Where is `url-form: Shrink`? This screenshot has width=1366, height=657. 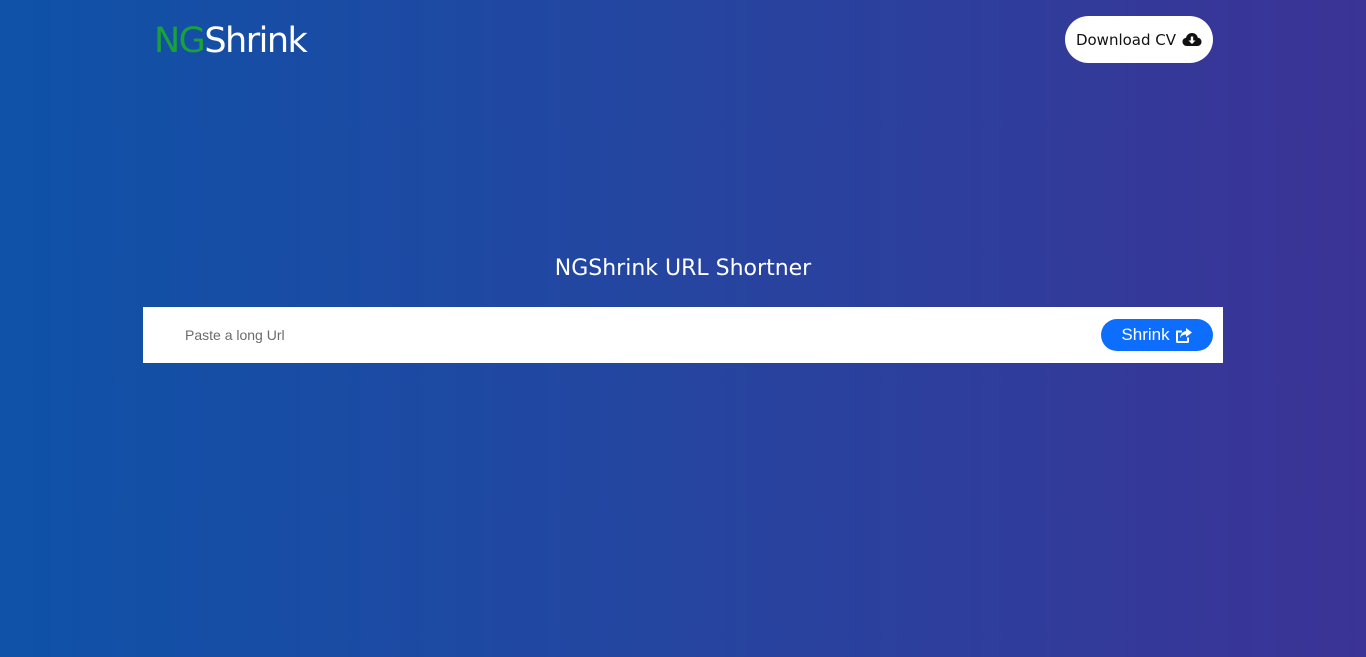 url-form: Shrink is located at coordinates (683, 335).